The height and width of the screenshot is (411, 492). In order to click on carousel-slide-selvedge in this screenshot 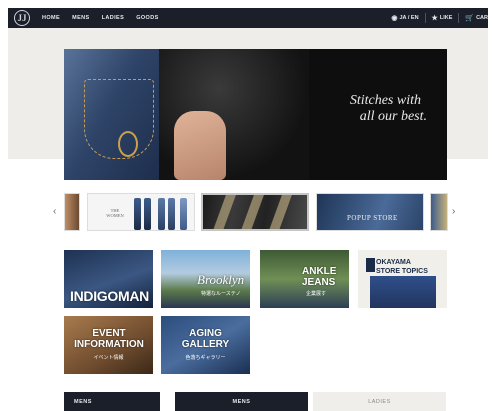, I will do `click(255, 212)`.